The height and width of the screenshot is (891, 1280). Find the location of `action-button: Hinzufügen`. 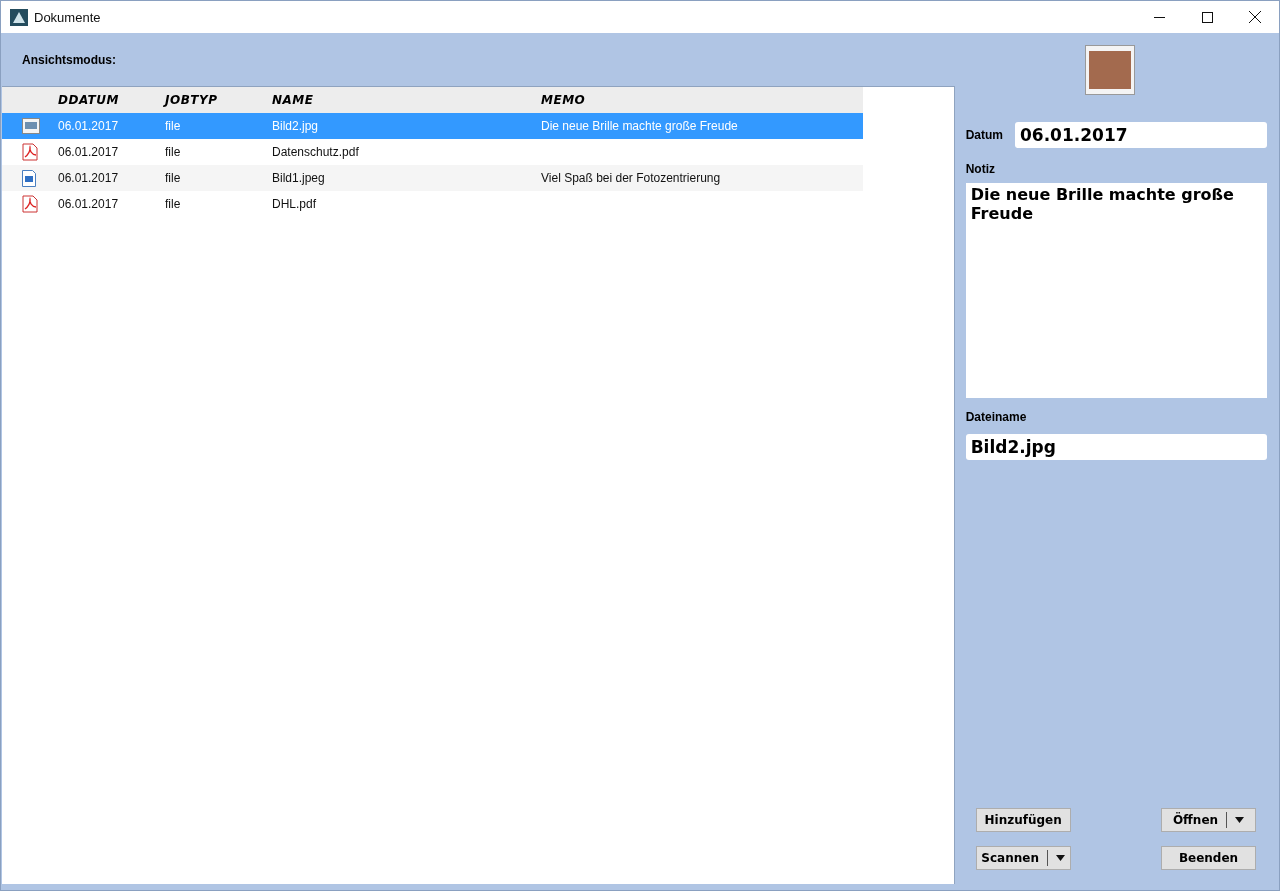

action-button: Hinzufügen is located at coordinates (1023, 820).